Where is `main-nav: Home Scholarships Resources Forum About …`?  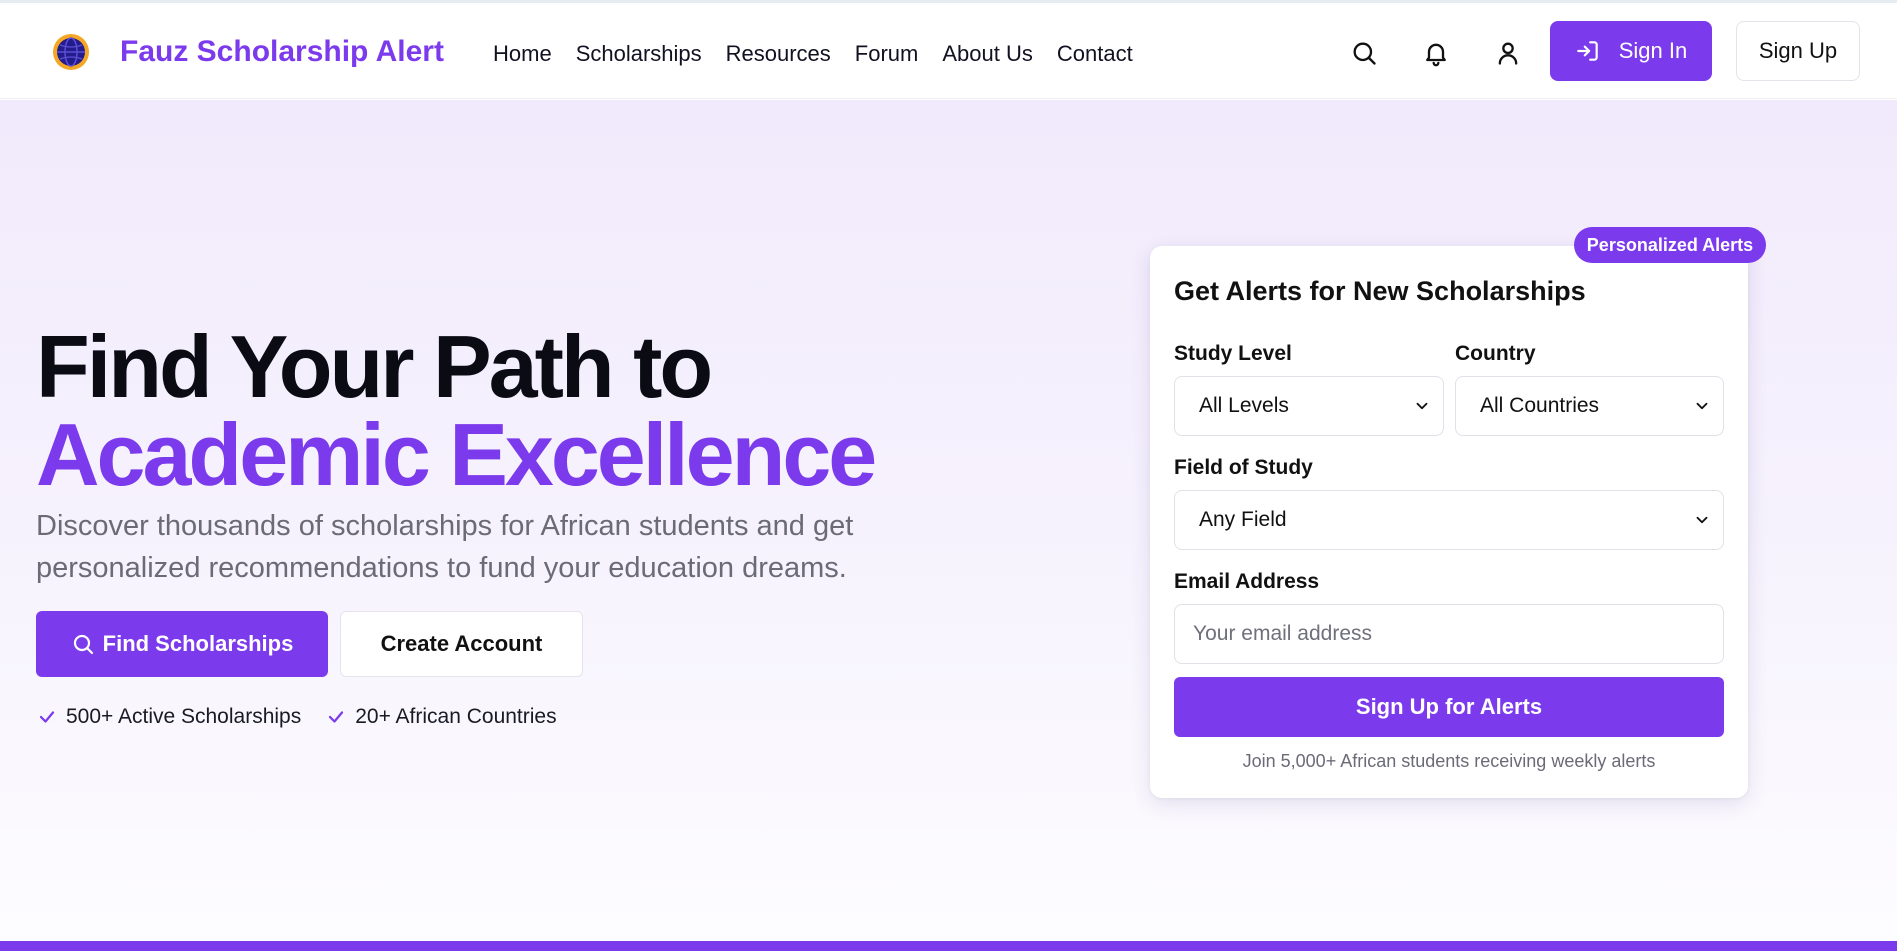 main-nav: Home Scholarships Resources Forum About … is located at coordinates (813, 54).